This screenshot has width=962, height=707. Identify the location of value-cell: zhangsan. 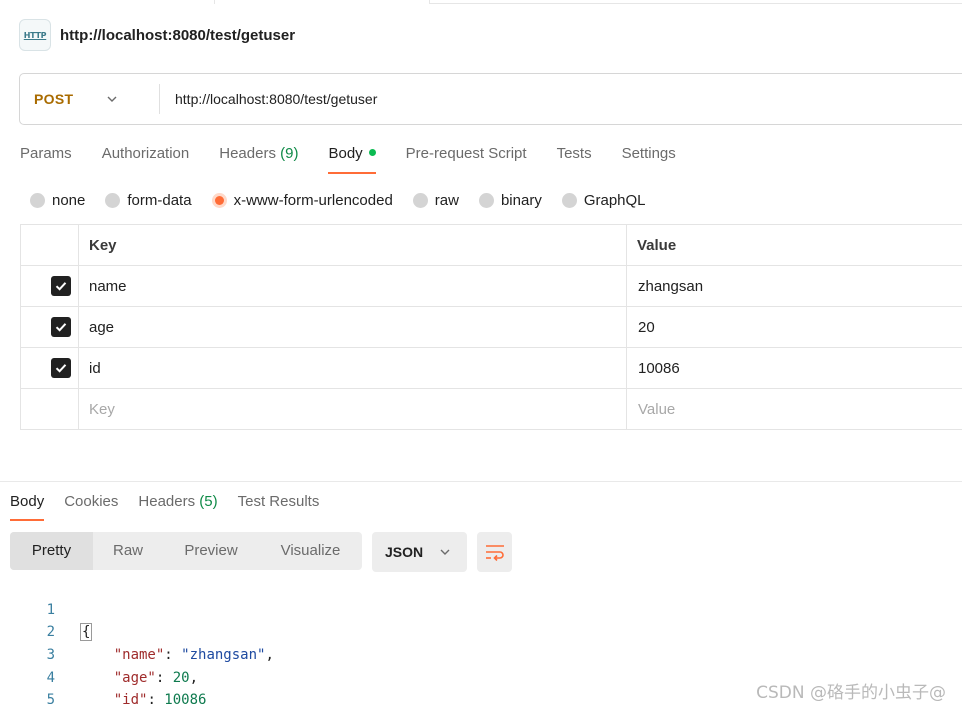
(794, 286).